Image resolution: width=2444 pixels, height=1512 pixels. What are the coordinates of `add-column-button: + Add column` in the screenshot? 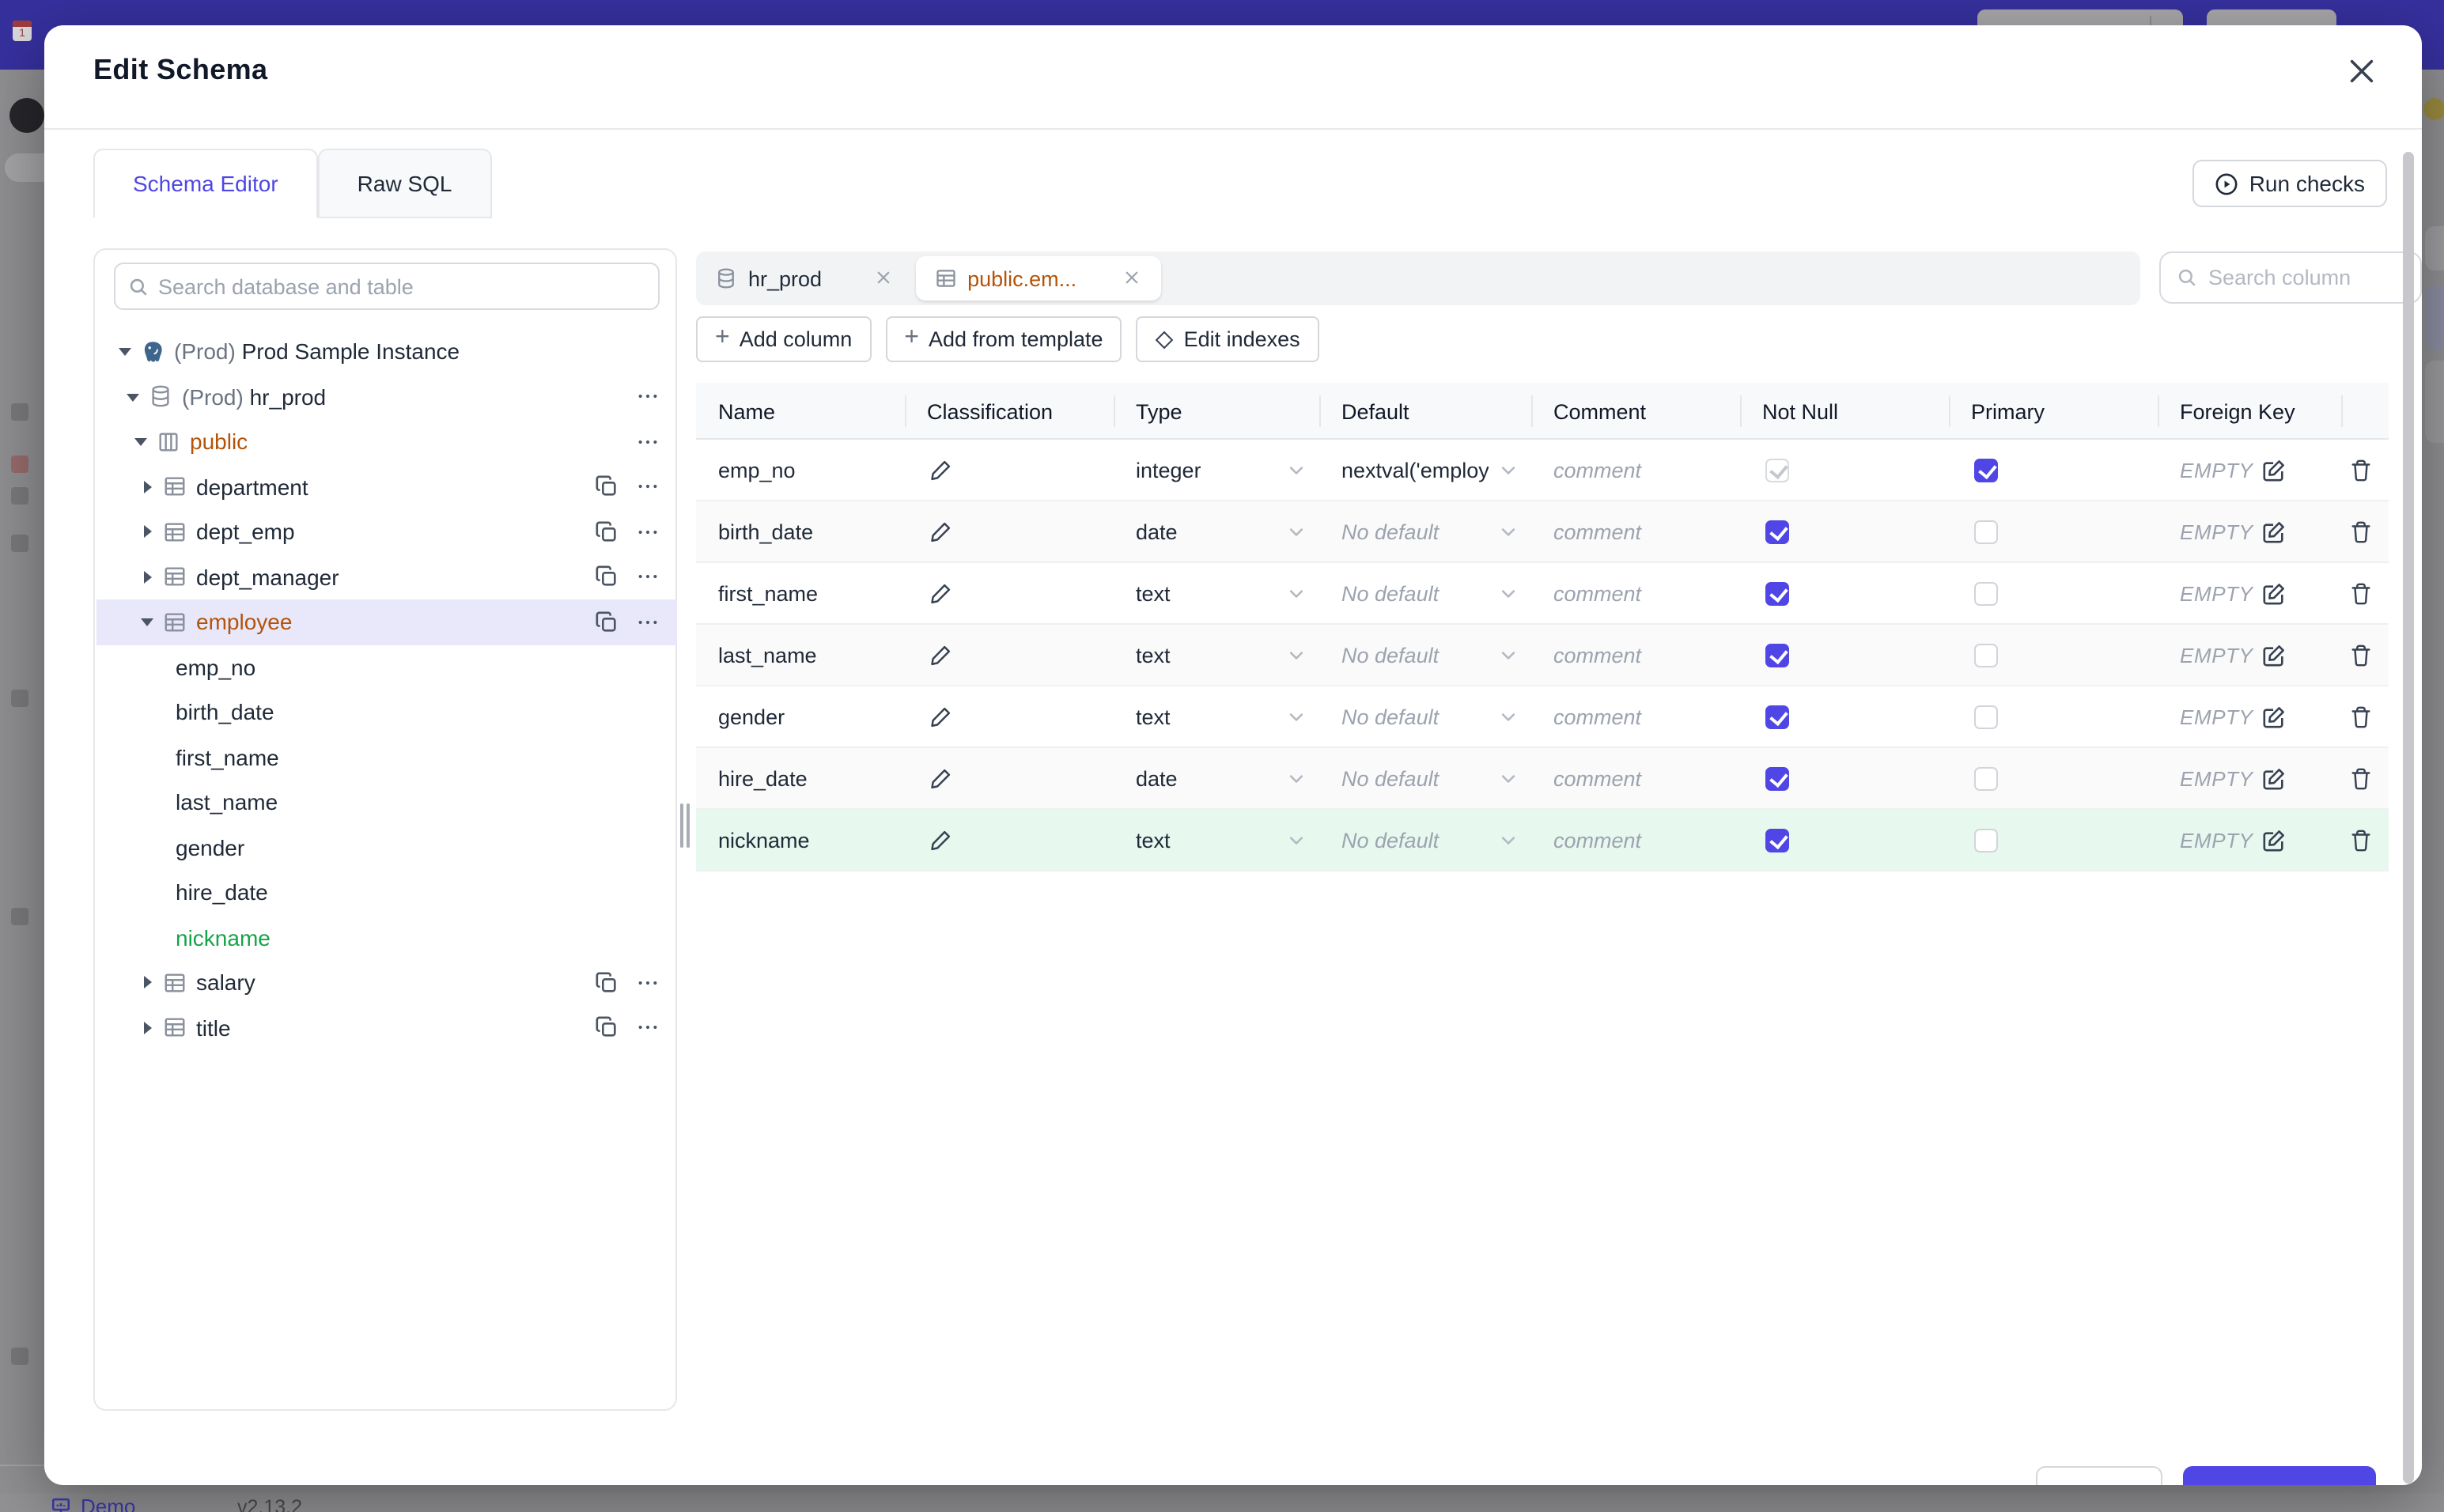 It's located at (784, 339).